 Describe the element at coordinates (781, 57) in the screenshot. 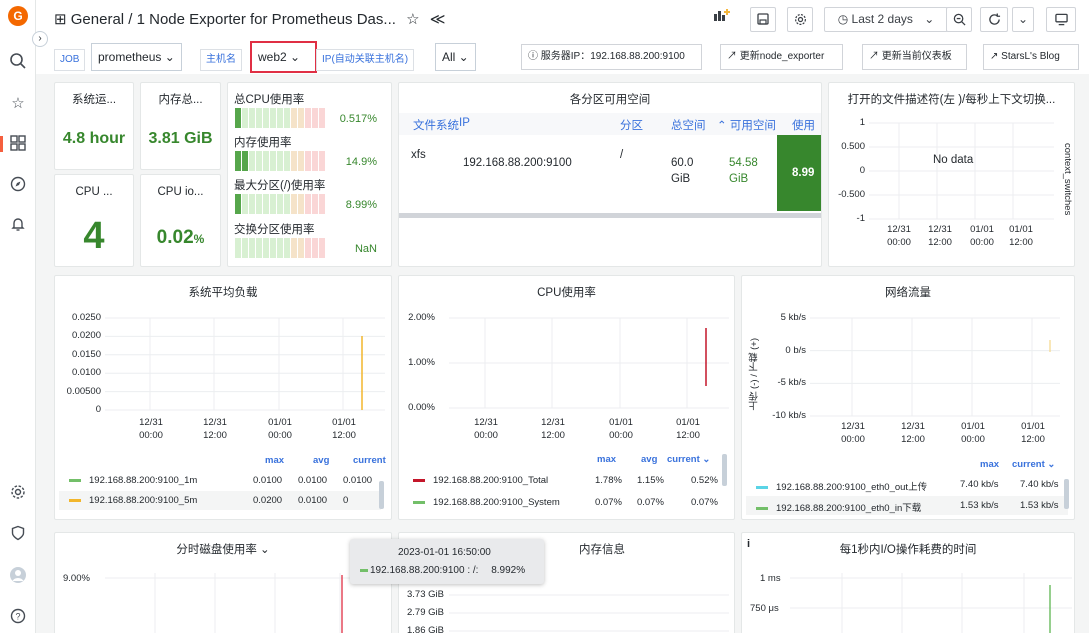

I see `update-node-exporter-link: ↗ 更新node_exporter` at that location.